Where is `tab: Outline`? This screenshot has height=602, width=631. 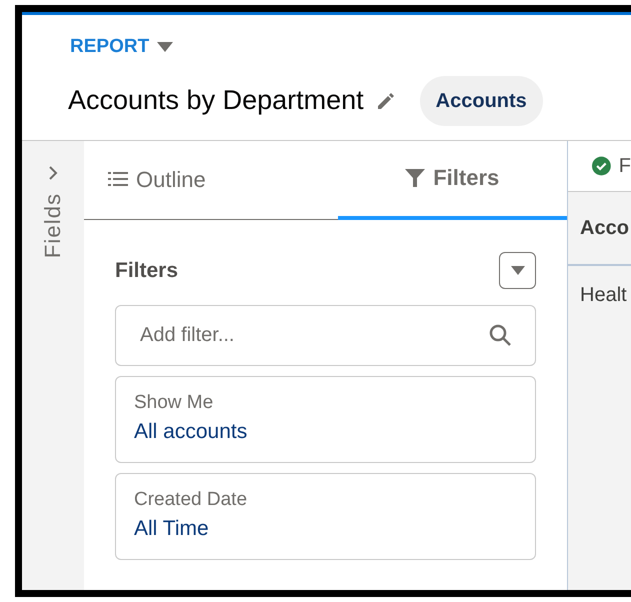
tab: Outline is located at coordinates (211, 180).